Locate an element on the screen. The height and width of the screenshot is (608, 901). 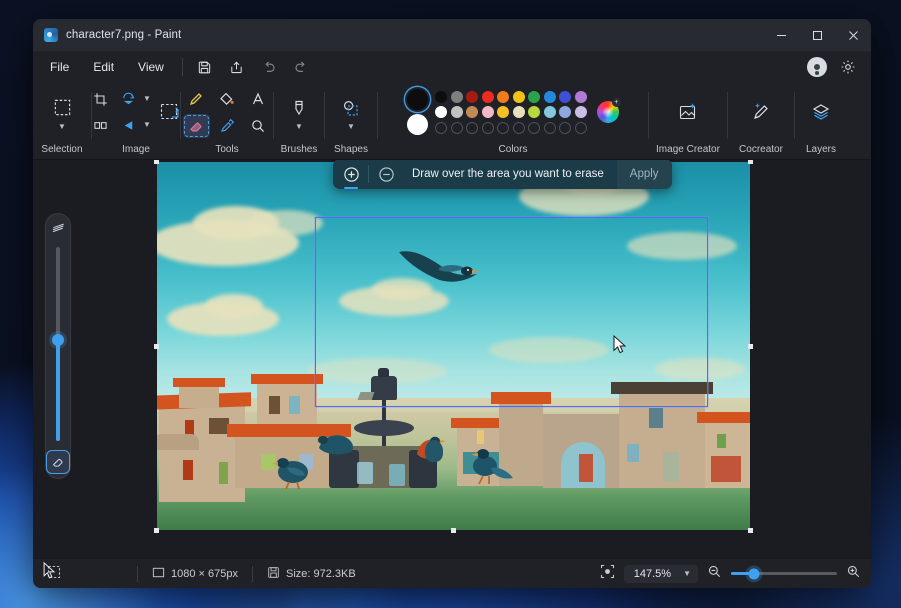
selection-marquee is located at coordinates (511, 312).